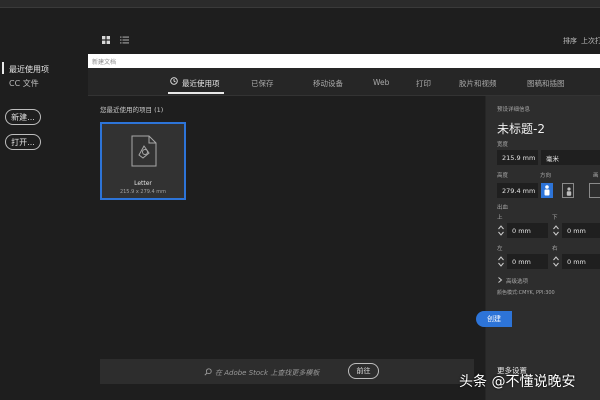 The image size is (600, 400). What do you see at coordinates (143, 183) in the screenshot?
I see `preset-name: Letter` at bounding box center [143, 183].